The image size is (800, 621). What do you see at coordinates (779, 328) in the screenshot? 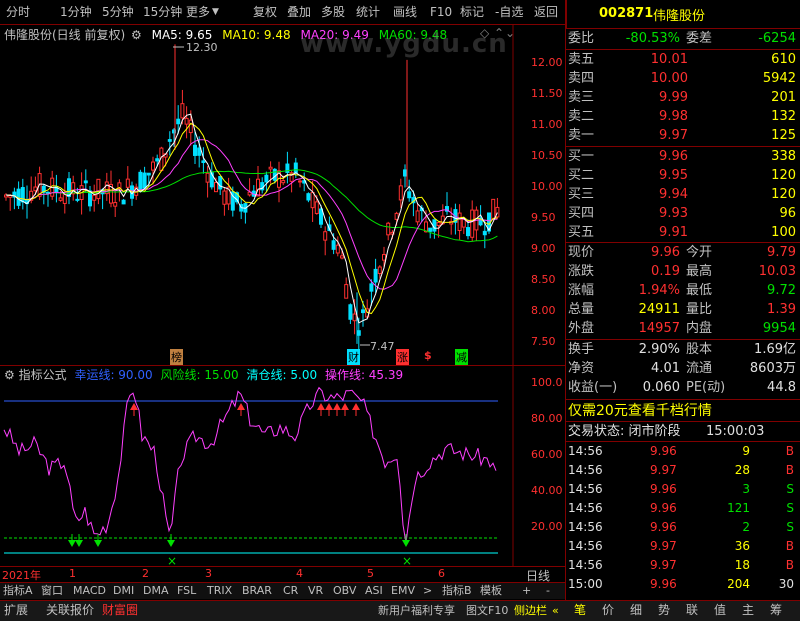
I see `quote-value-2: 9954` at bounding box center [779, 328].